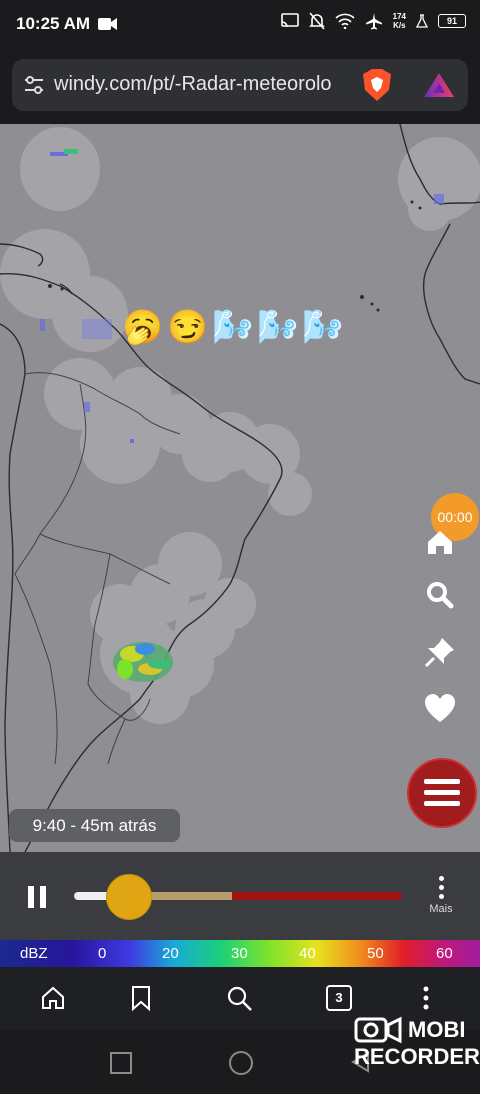  Describe the element at coordinates (34, 85) in the screenshot. I see `tune-icon` at that location.